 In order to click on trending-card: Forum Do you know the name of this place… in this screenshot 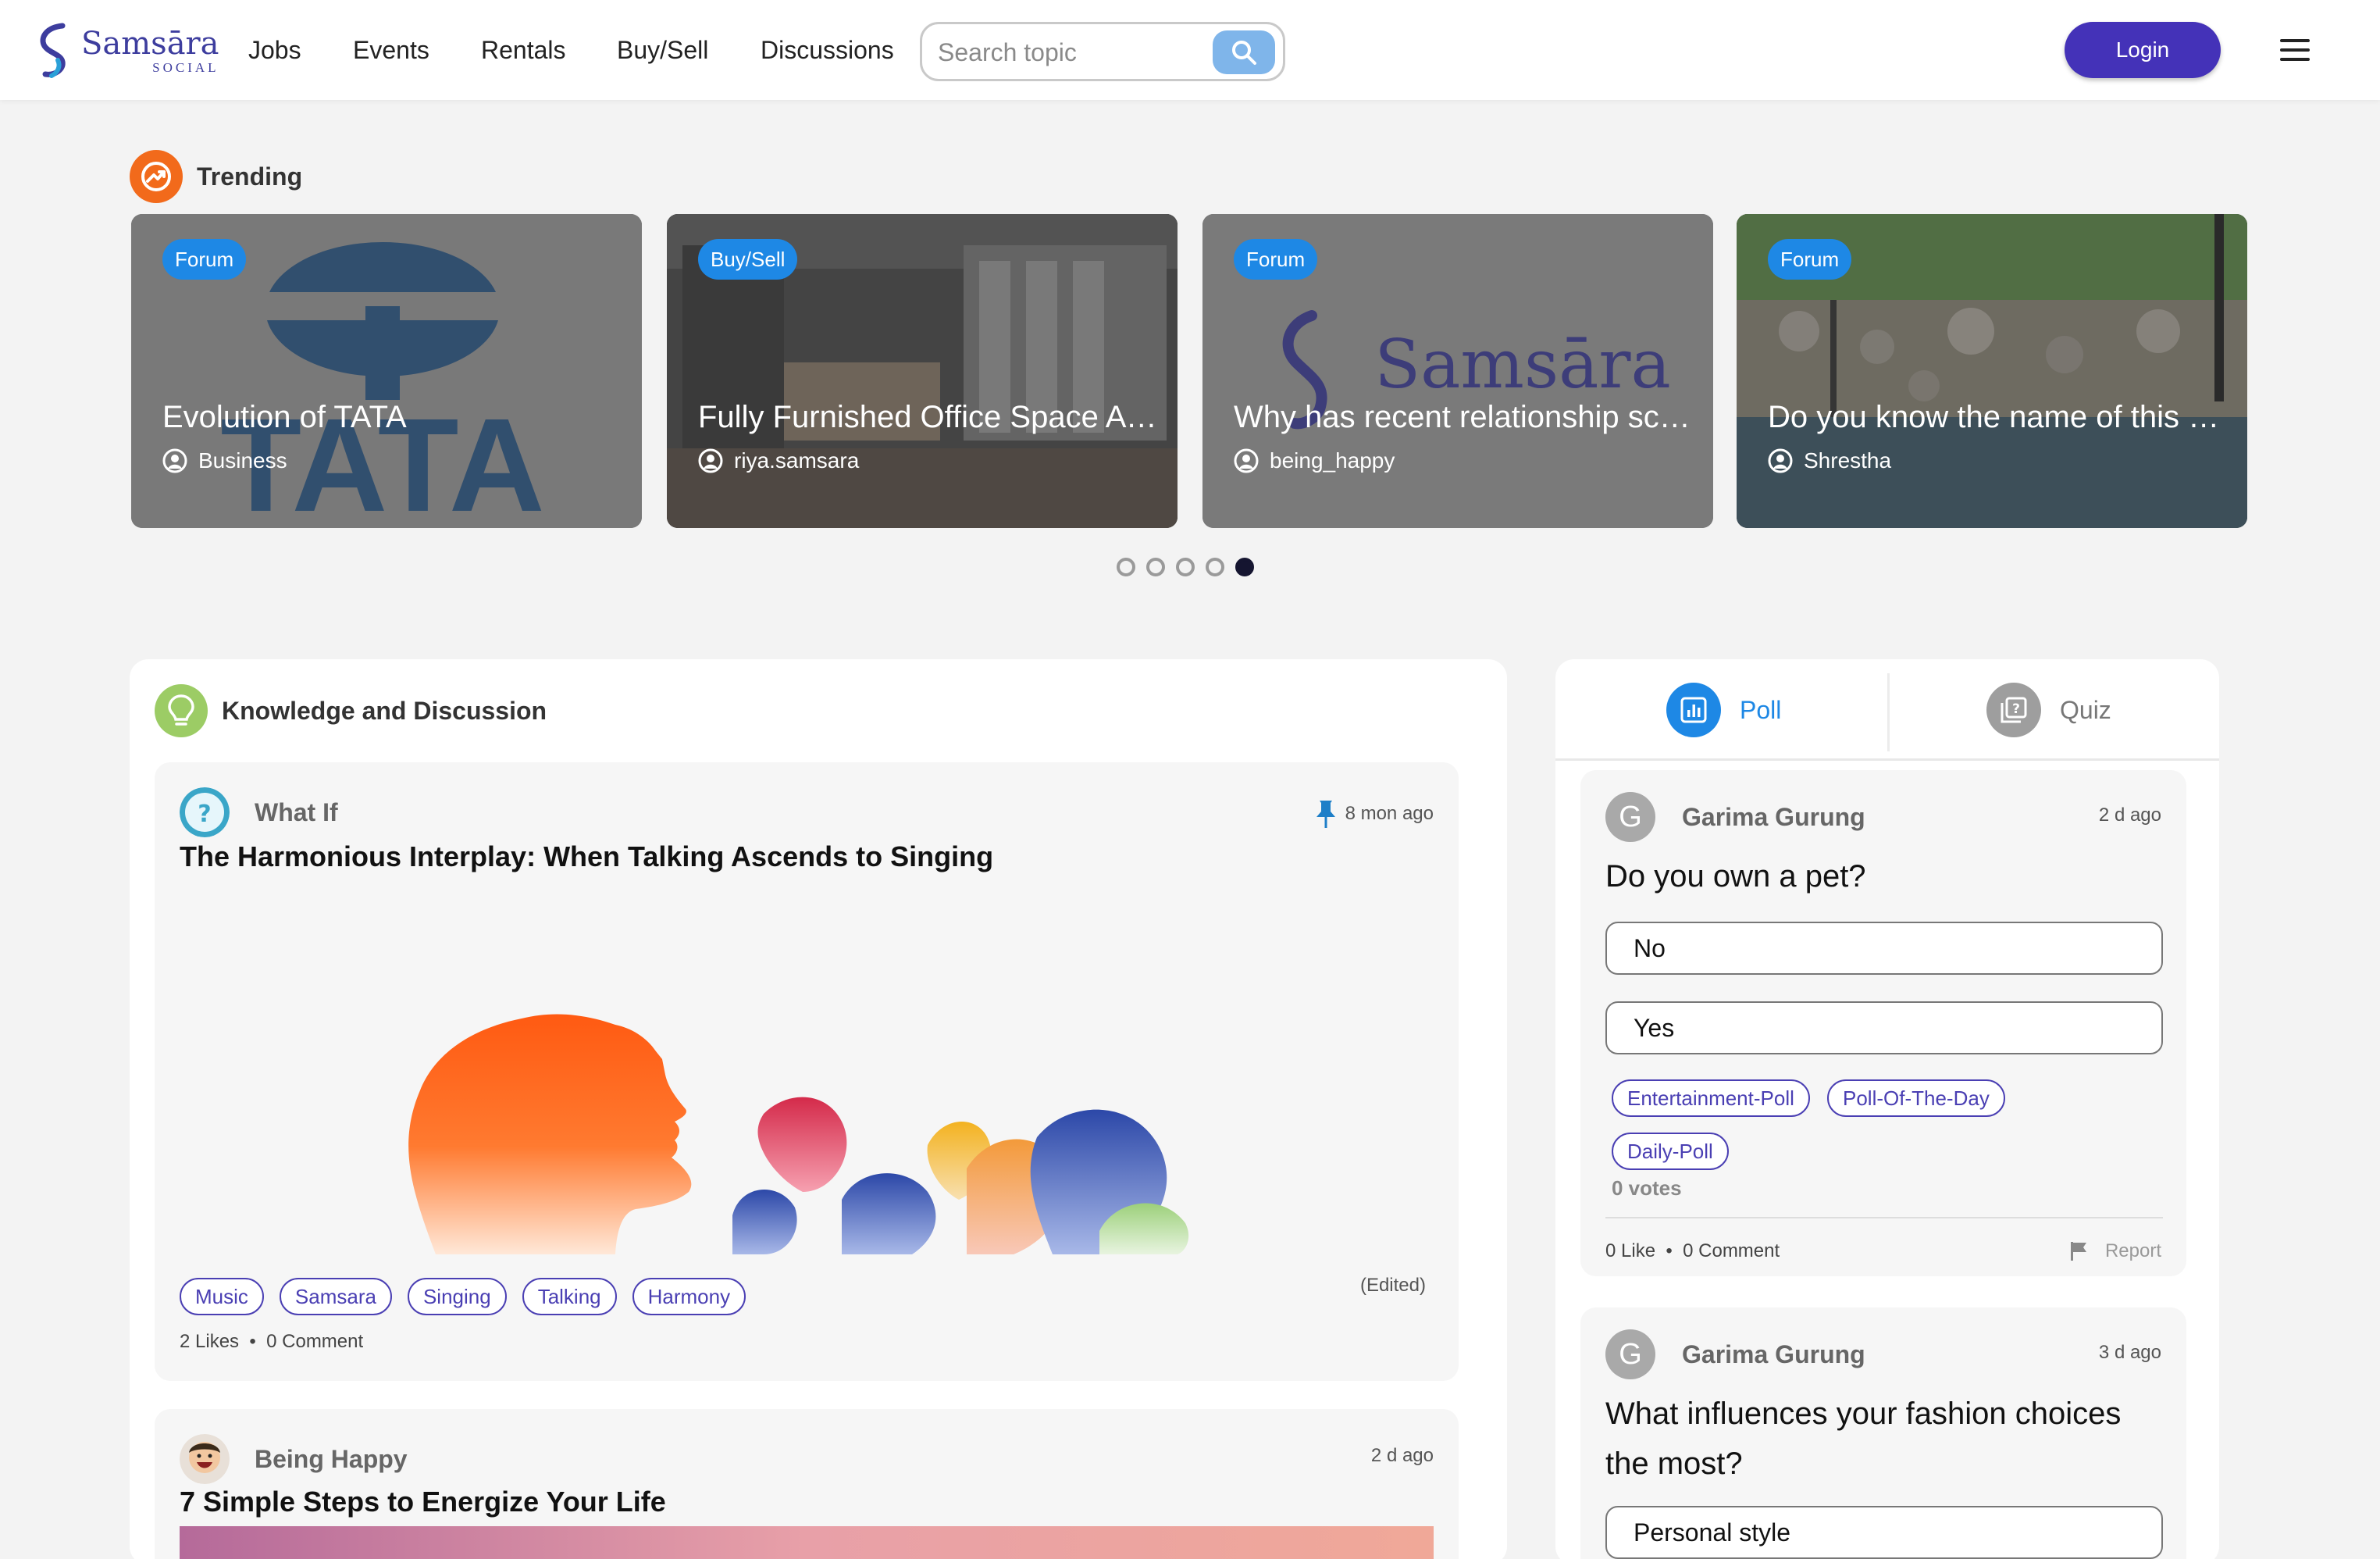, I will do `click(1992, 371)`.